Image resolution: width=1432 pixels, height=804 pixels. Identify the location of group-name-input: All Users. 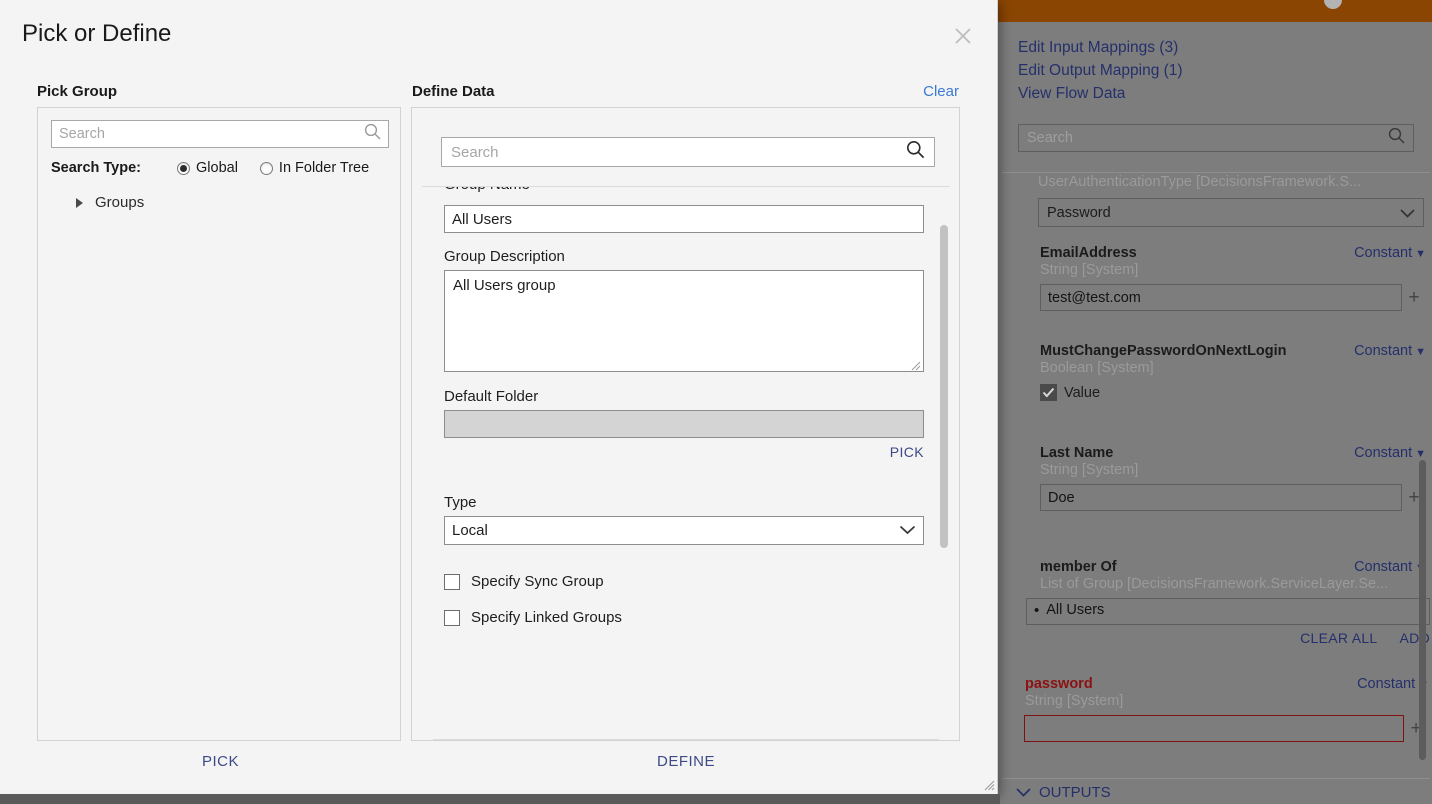
(684, 219).